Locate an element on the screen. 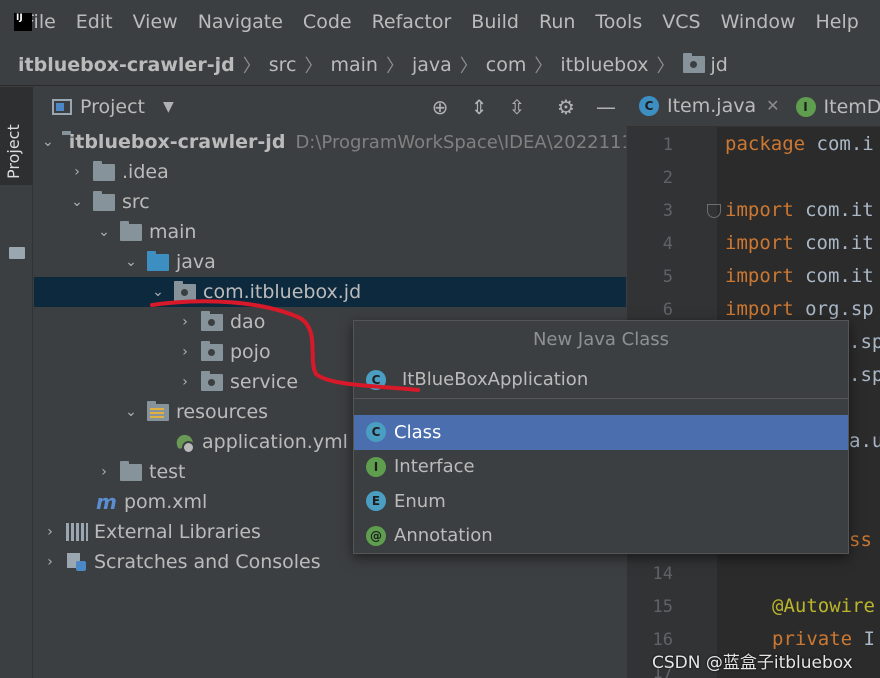 Image resolution: width=880 pixels, height=678 pixels. menu-view: View is located at coordinates (155, 22).